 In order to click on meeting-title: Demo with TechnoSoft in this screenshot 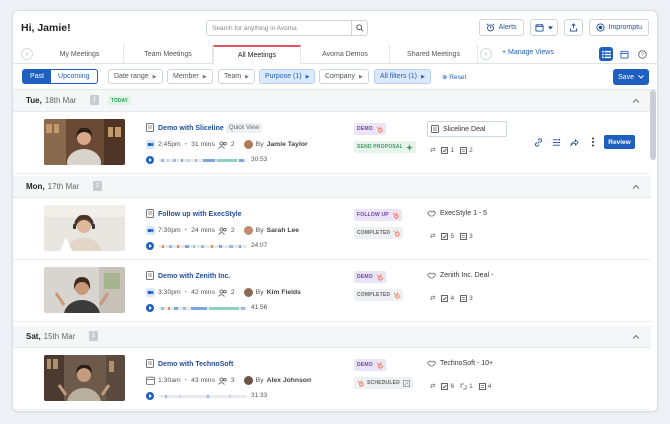, I will do `click(195, 364)`.